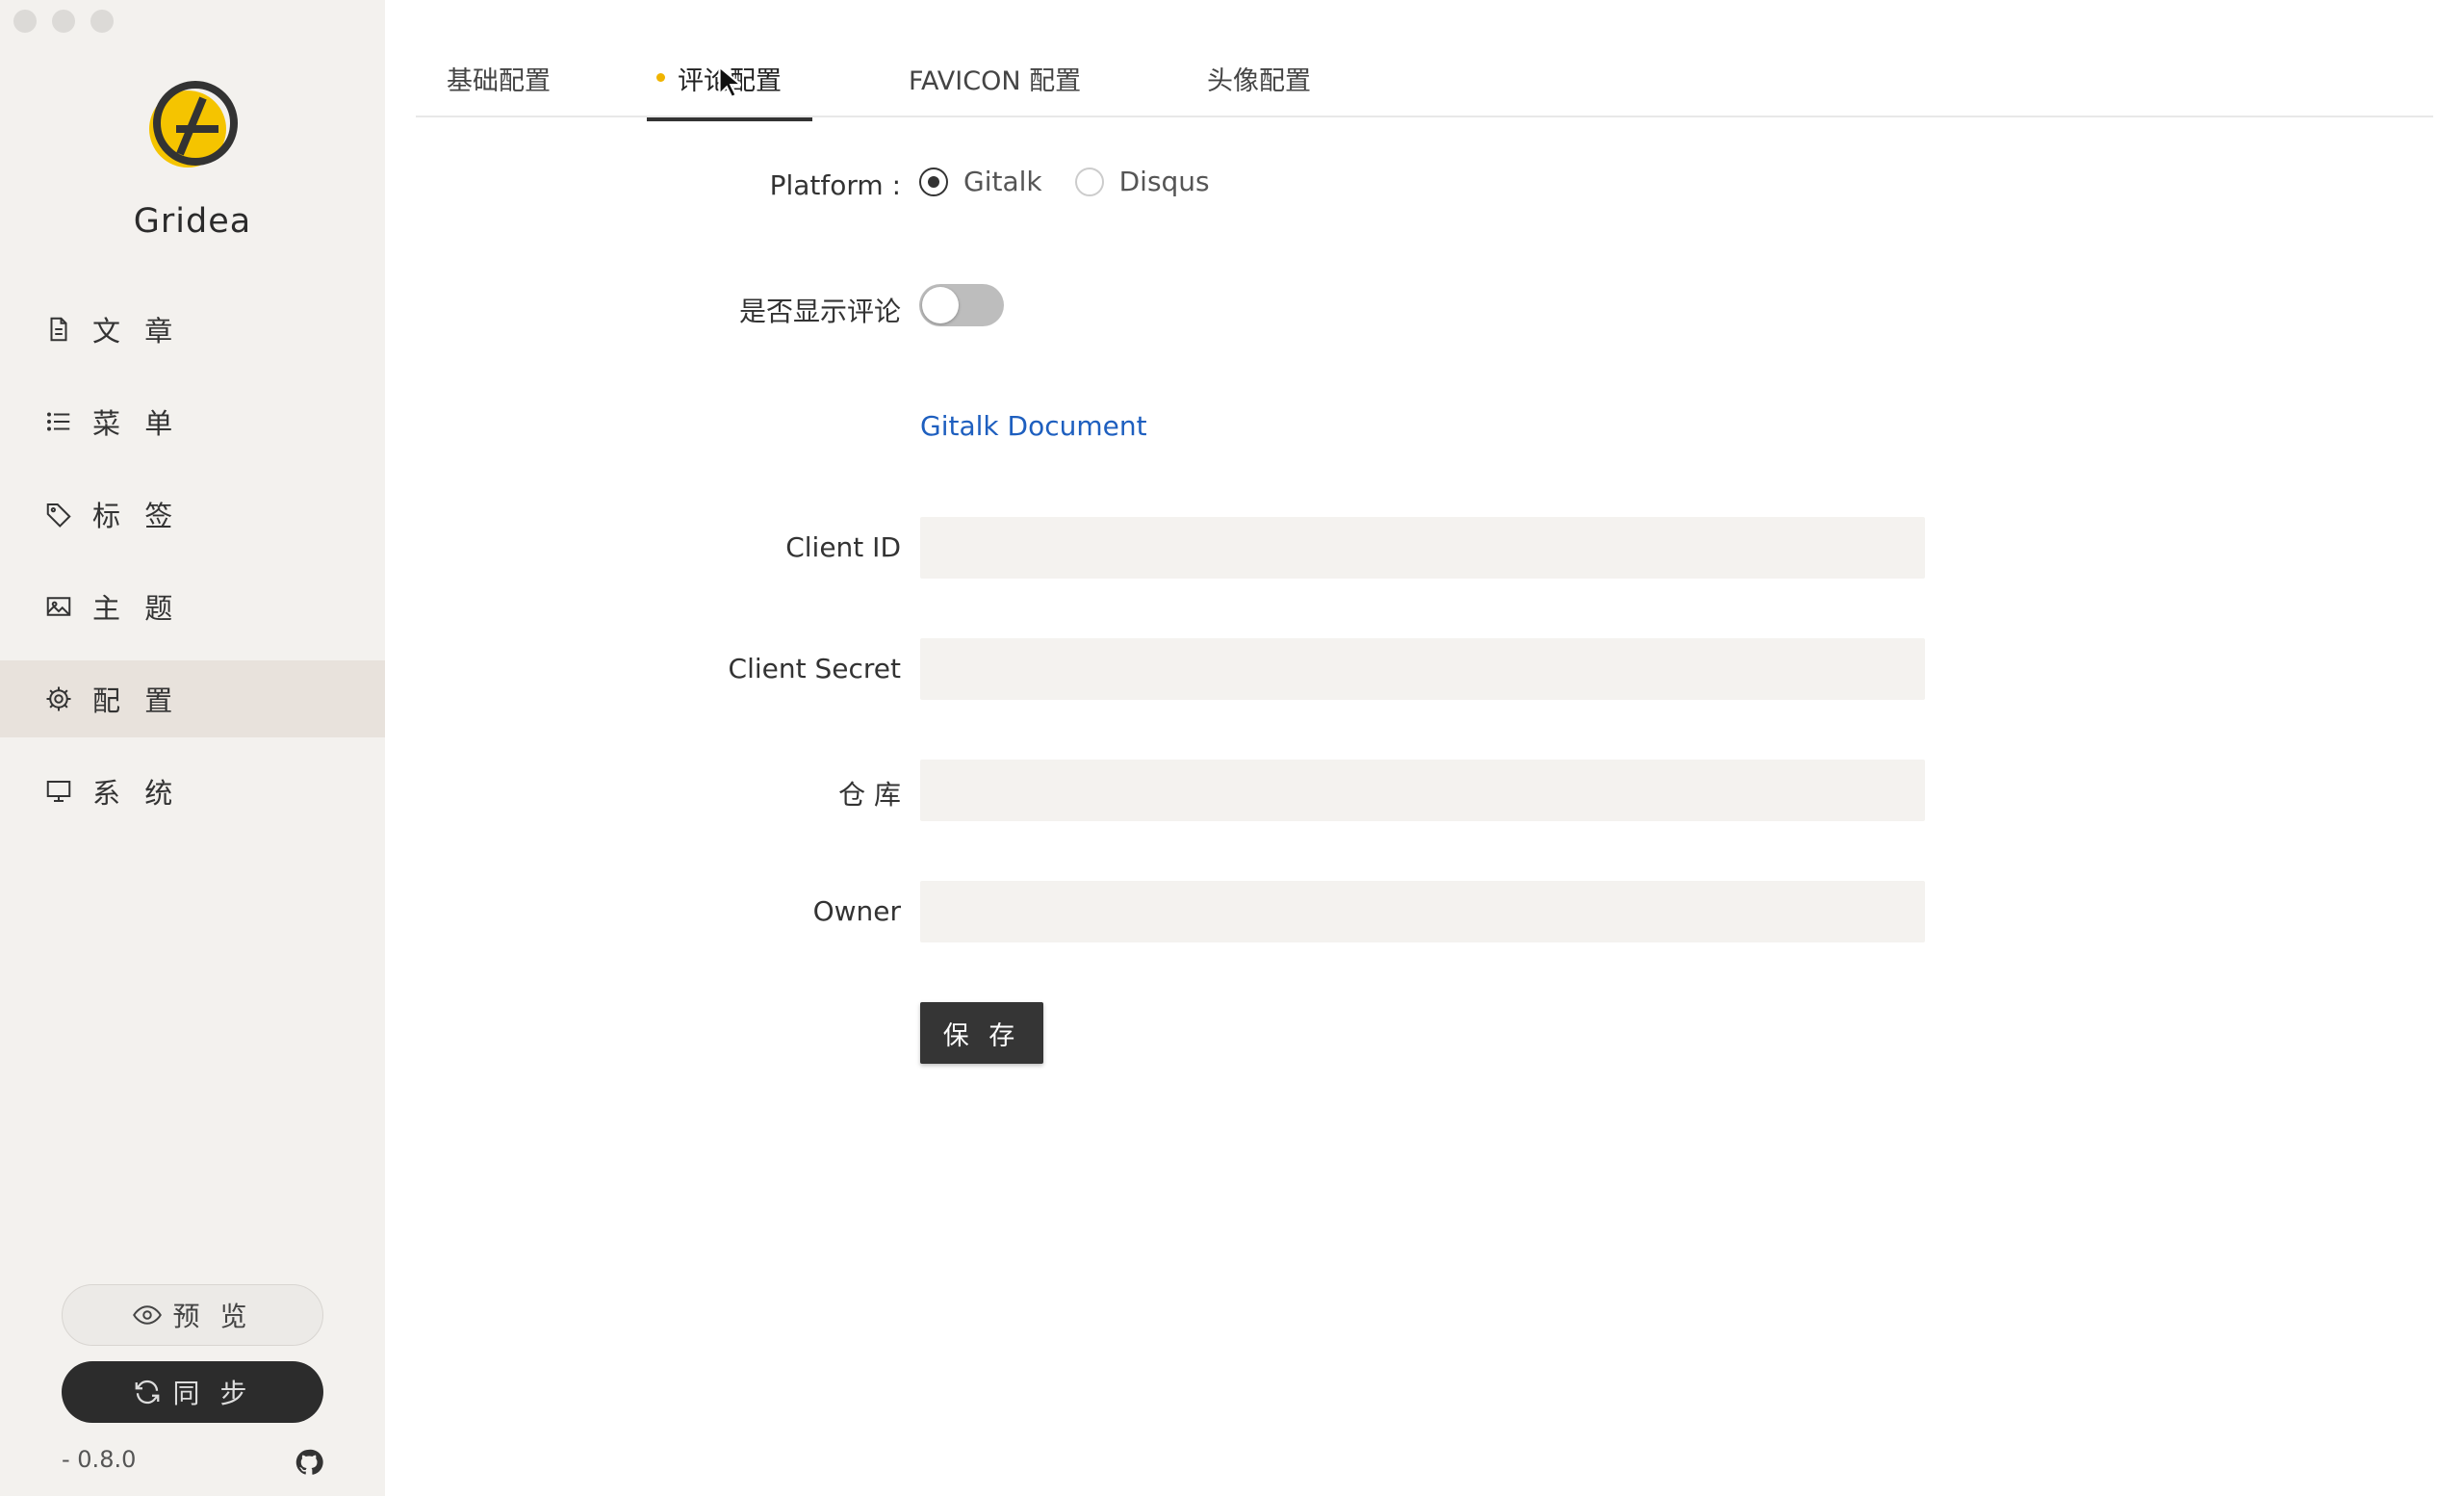 This screenshot has width=2464, height=1496. What do you see at coordinates (192, 125) in the screenshot?
I see `gridea-logo-icon` at bounding box center [192, 125].